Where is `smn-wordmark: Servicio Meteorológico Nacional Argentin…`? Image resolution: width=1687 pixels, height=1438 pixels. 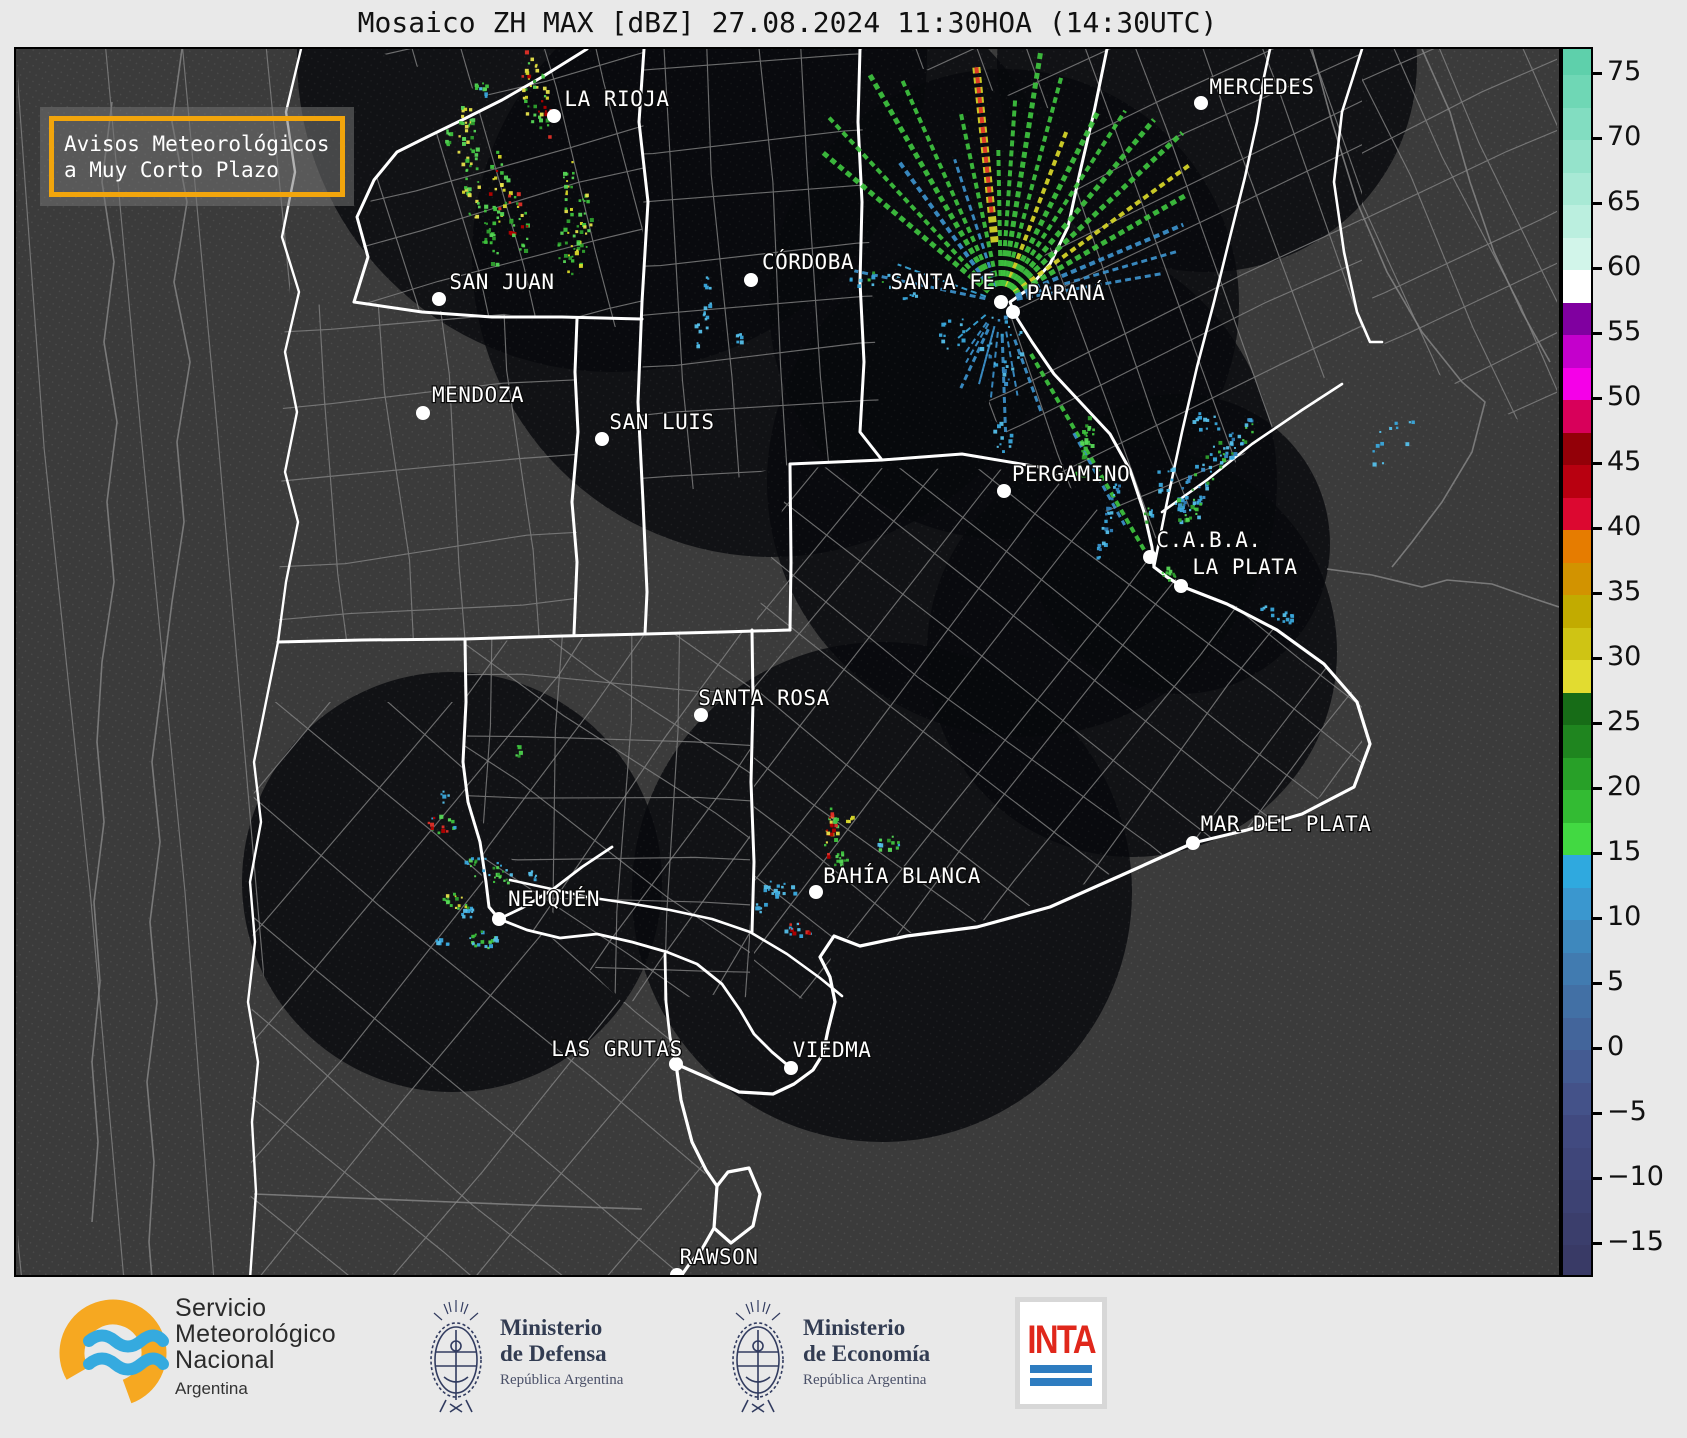
smn-wordmark: Servicio Meteorológico Nacional Argentin… is located at coordinates (255, 1347).